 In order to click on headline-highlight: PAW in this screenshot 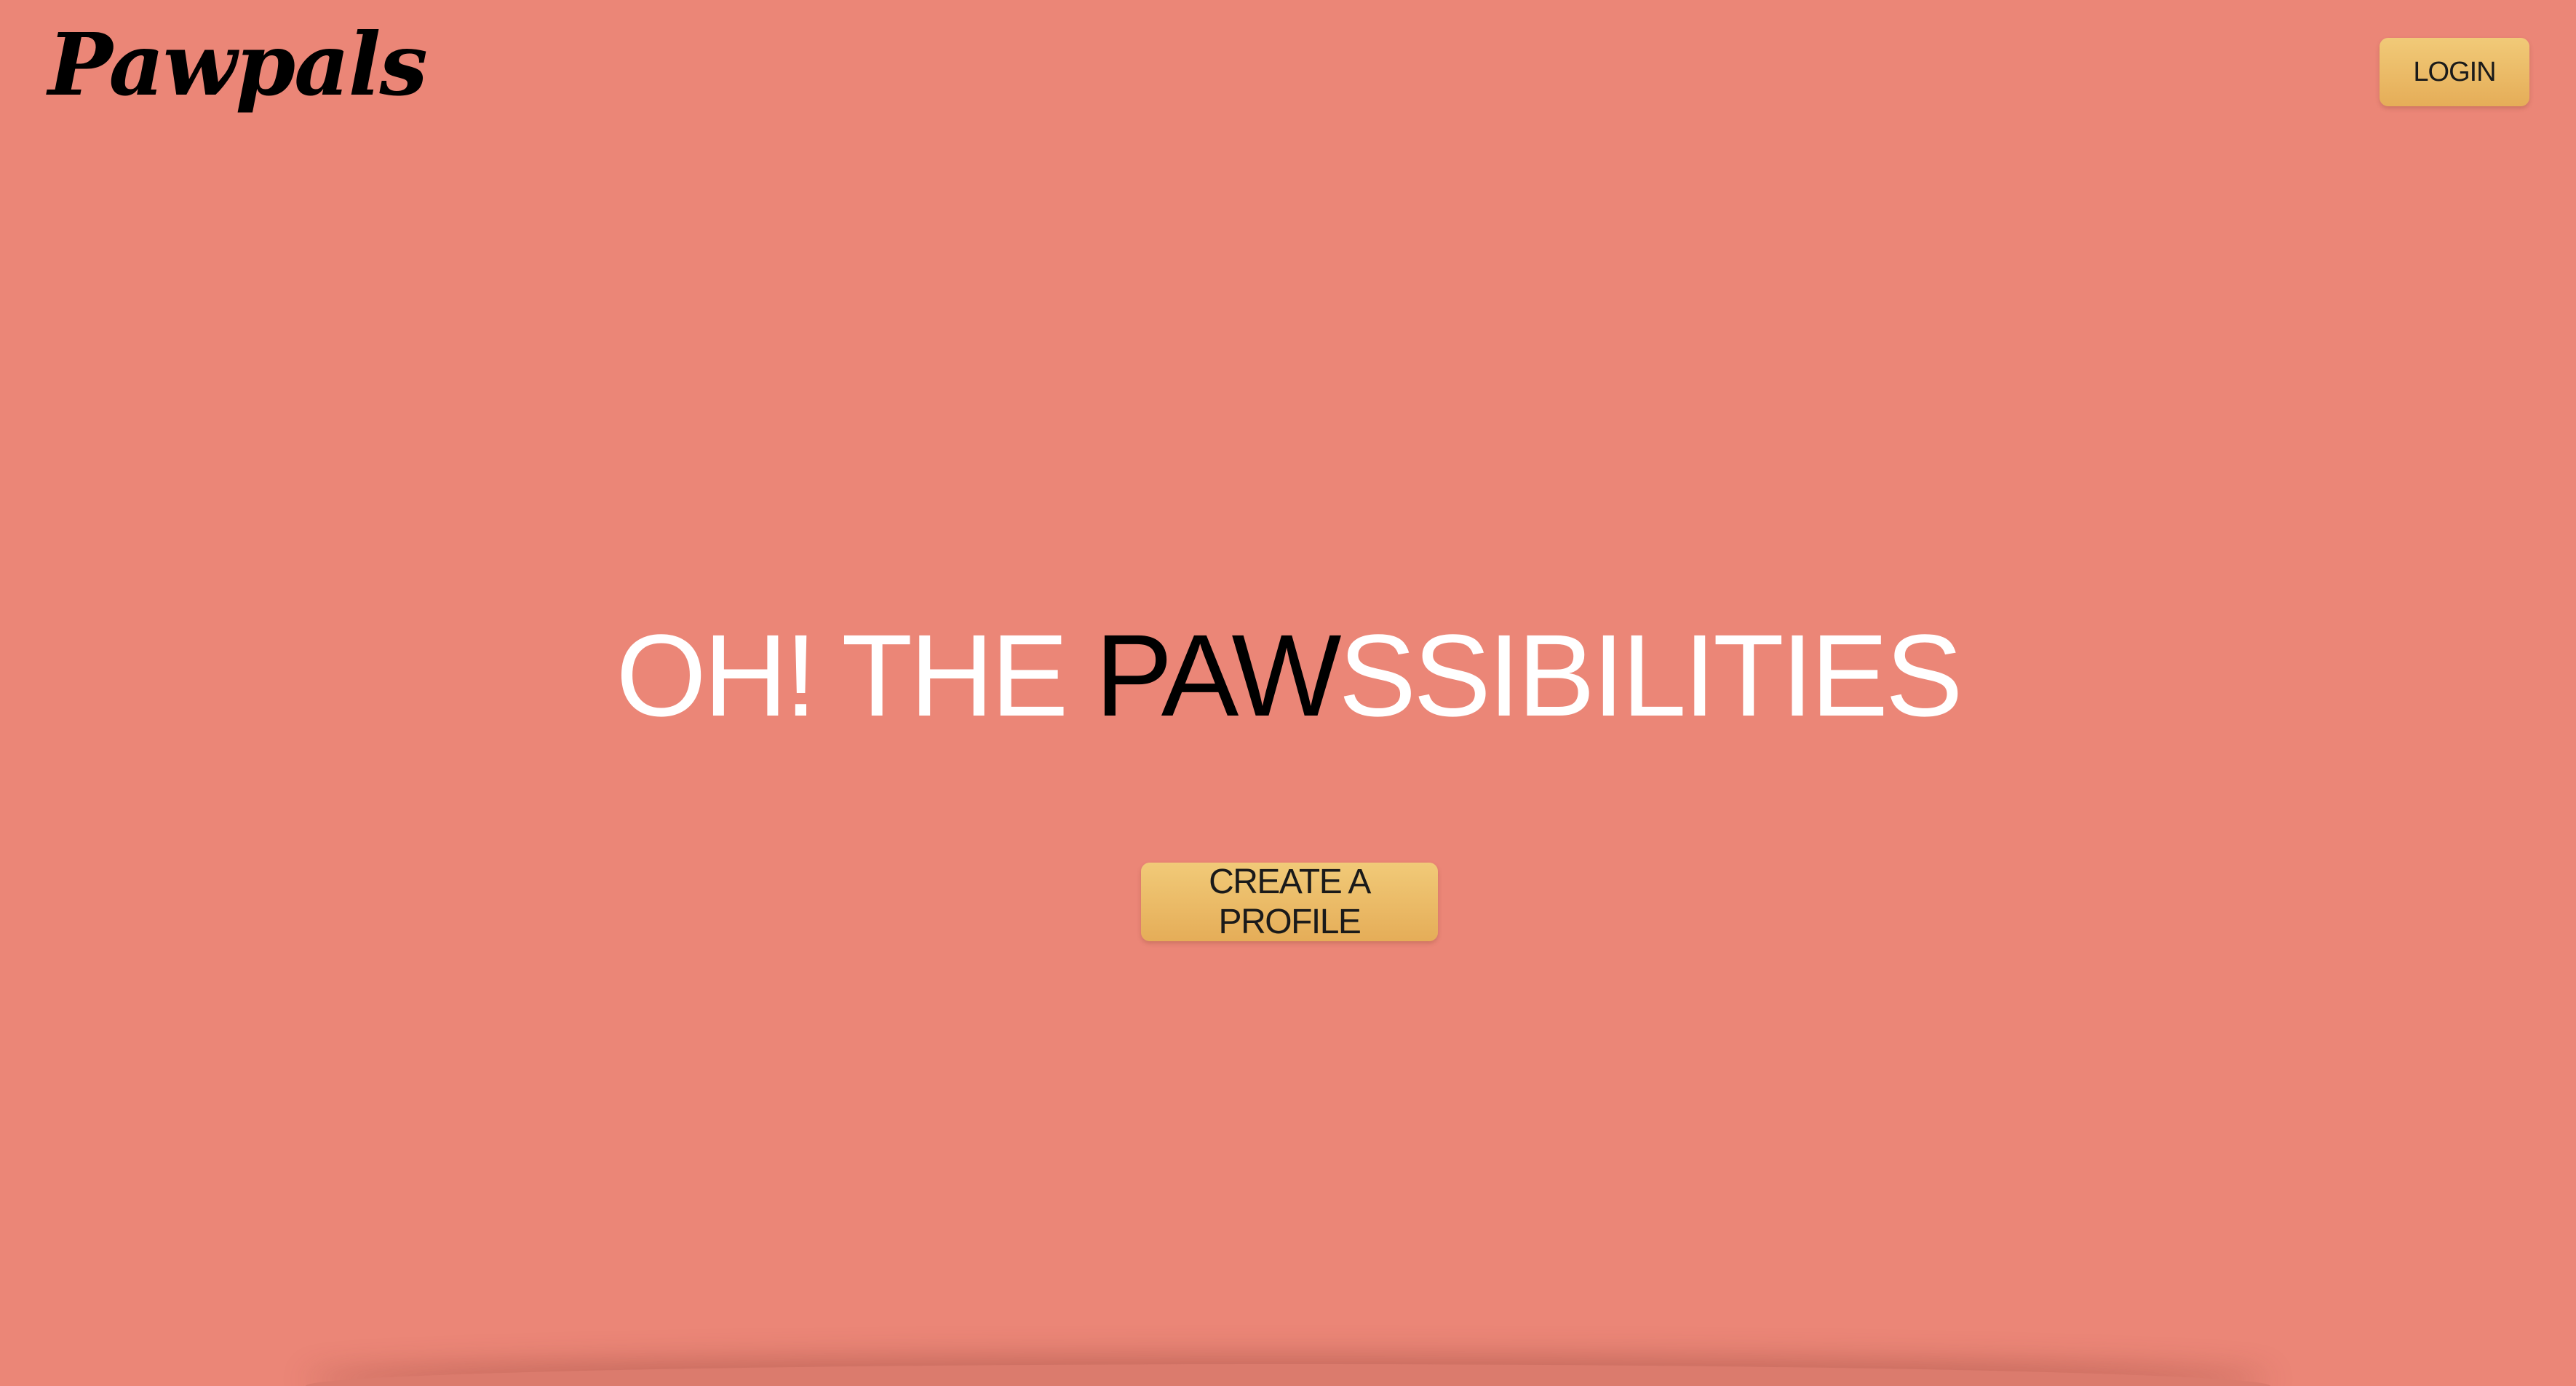, I will do `click(1218, 675)`.